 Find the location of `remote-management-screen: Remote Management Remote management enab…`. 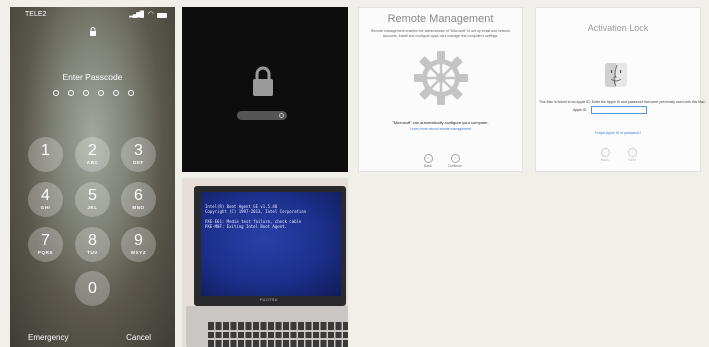

remote-management-screen: Remote Management Remote management enab… is located at coordinates (440, 89).